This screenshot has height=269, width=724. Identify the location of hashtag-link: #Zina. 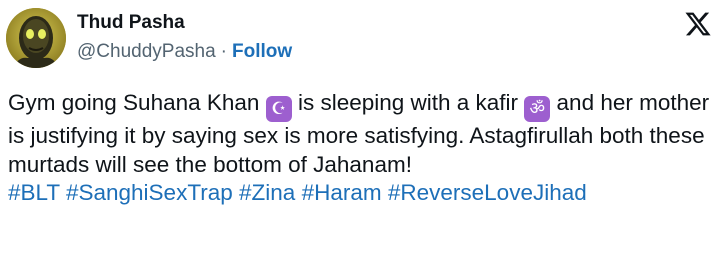
(267, 192).